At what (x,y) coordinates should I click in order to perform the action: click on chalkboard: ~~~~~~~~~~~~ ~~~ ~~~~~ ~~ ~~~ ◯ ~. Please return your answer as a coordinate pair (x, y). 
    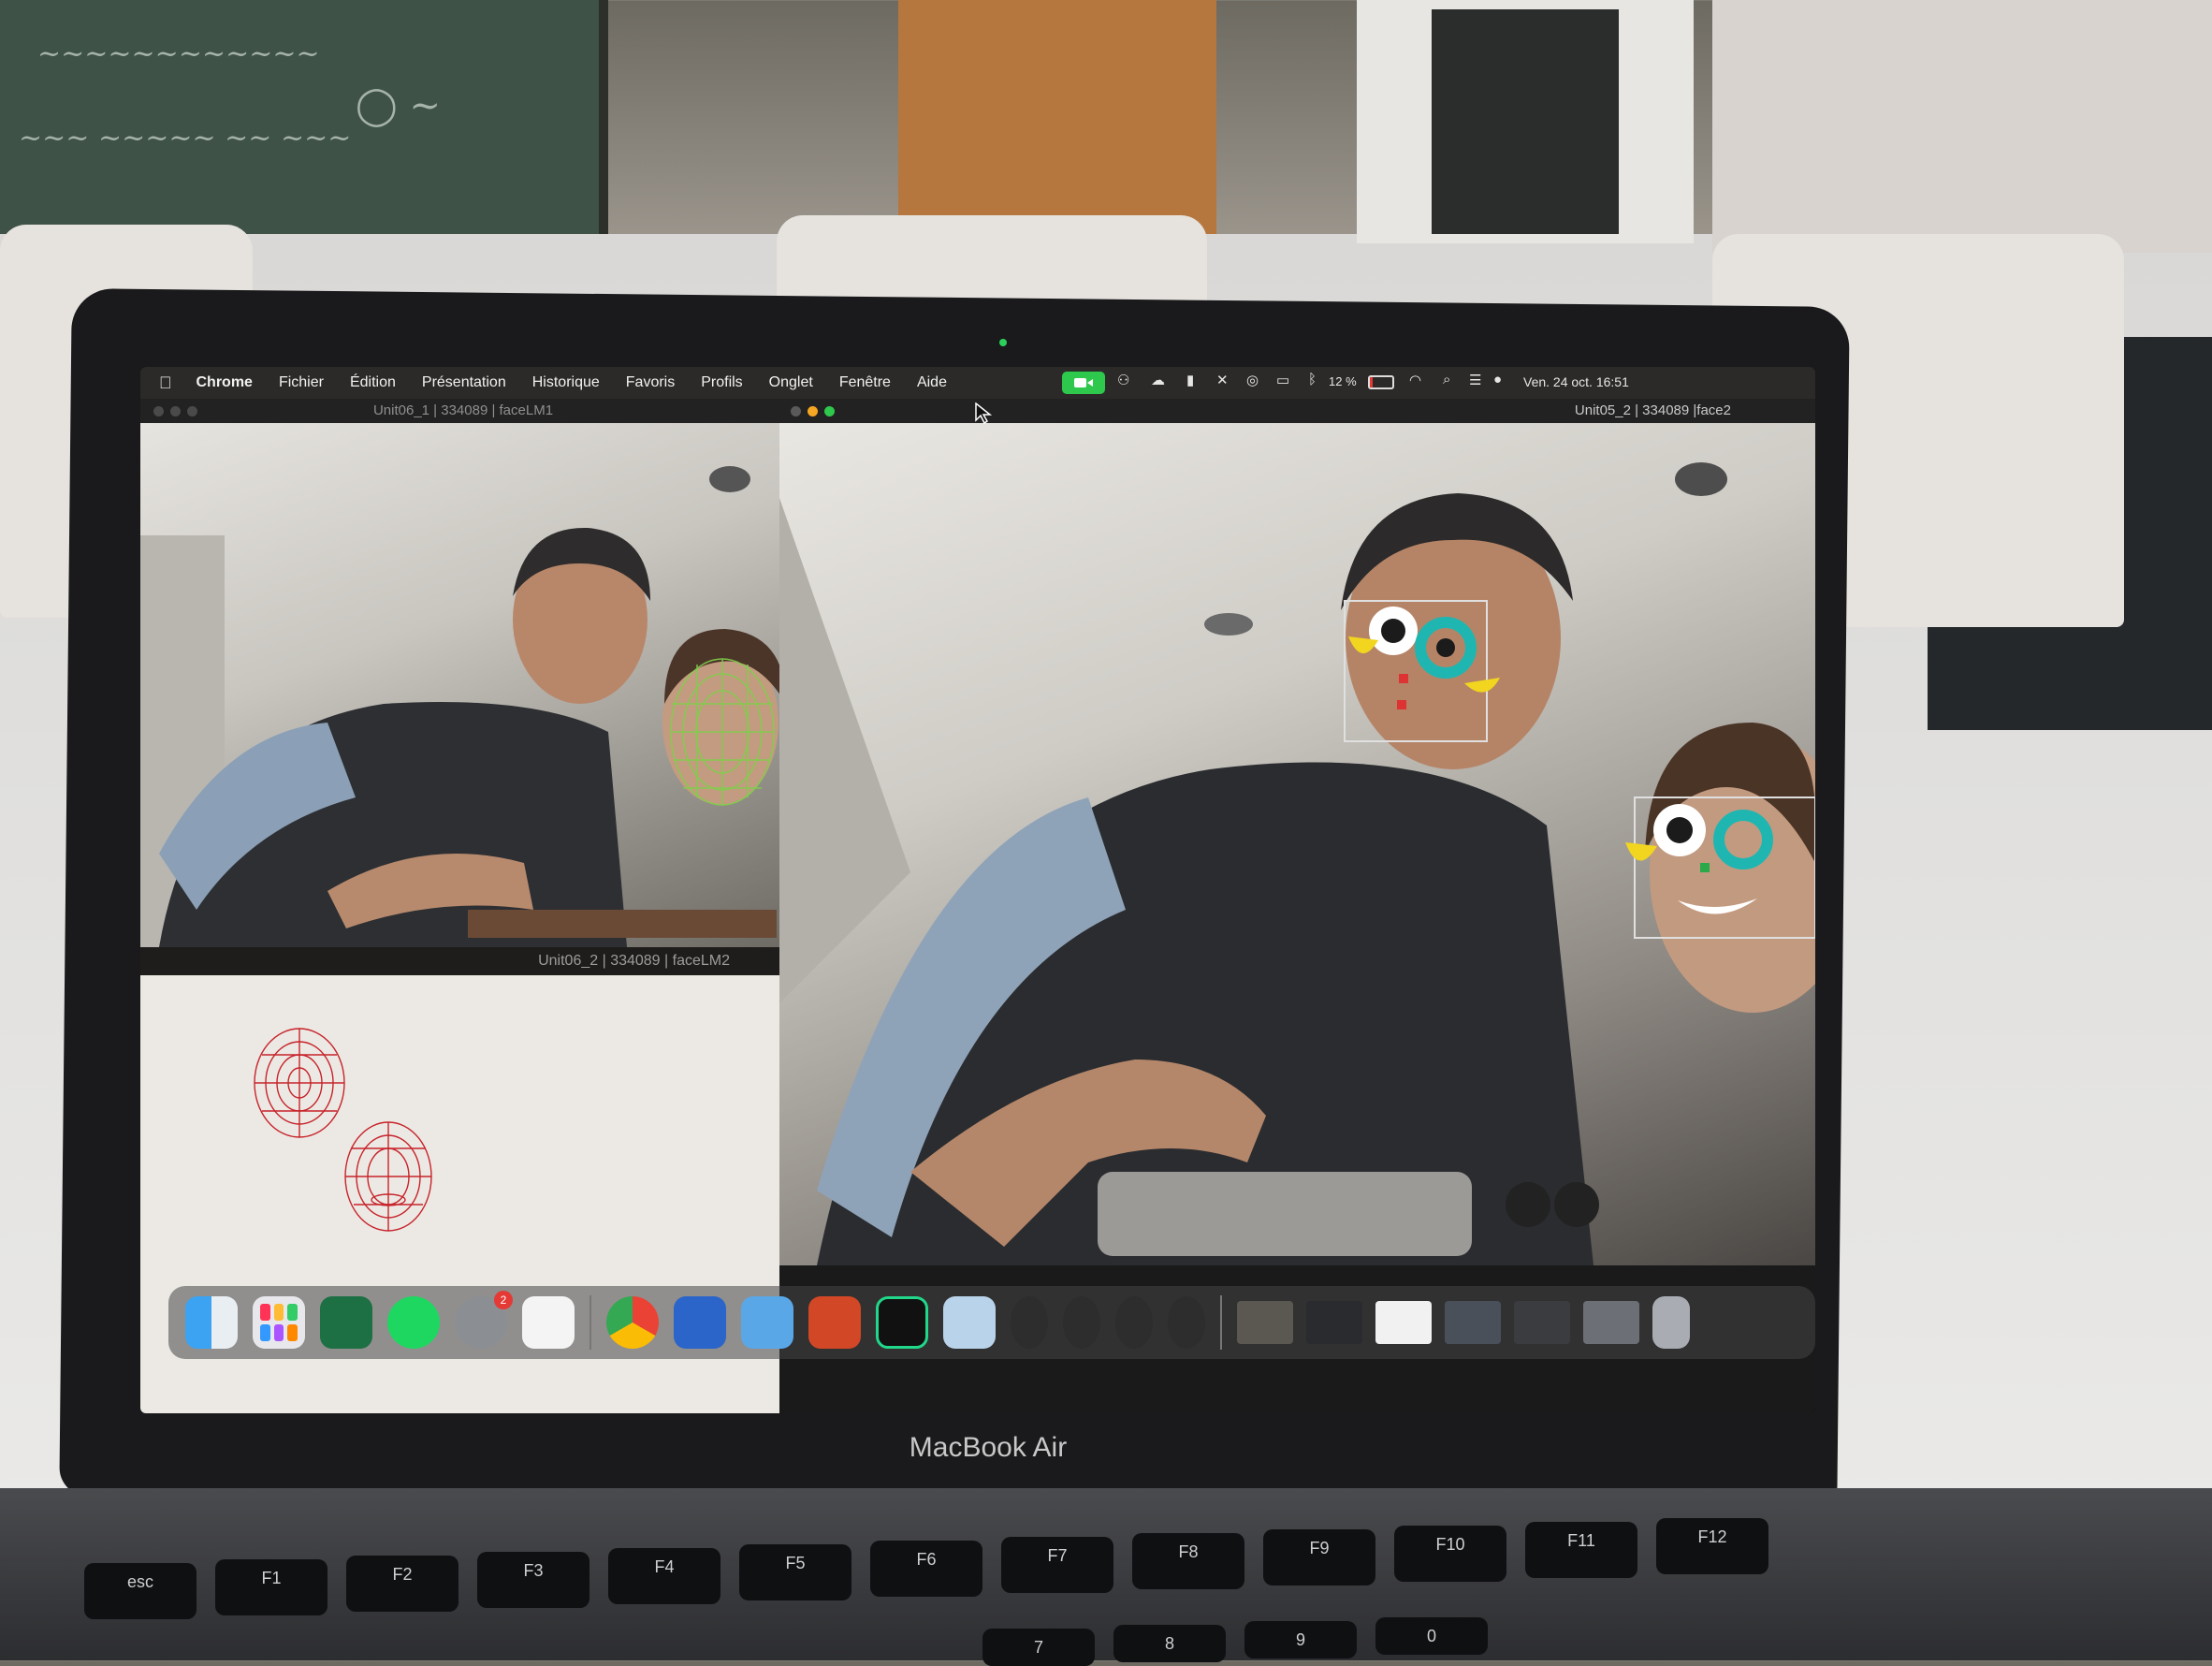
    Looking at the image, I should click on (304, 117).